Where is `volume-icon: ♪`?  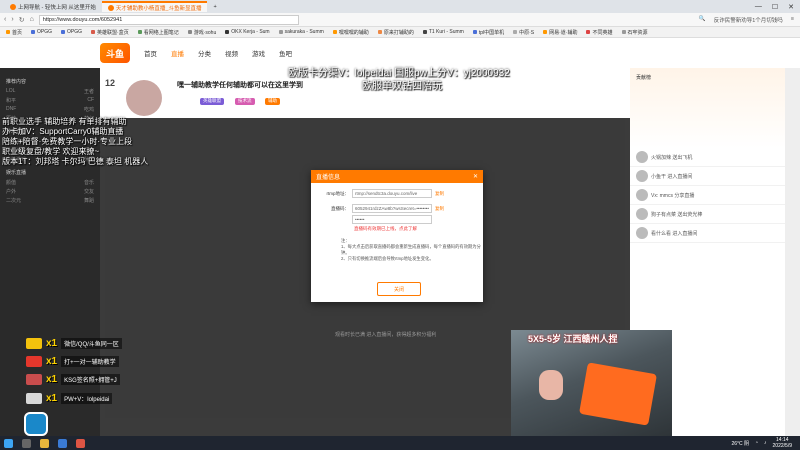 volume-icon: ♪ is located at coordinates (765, 443).